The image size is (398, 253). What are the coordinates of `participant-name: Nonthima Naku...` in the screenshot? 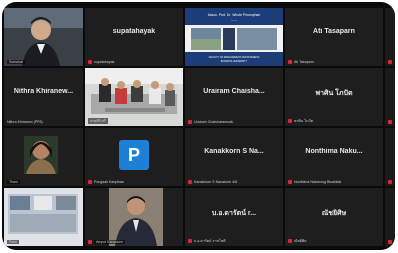 It's located at (334, 151).